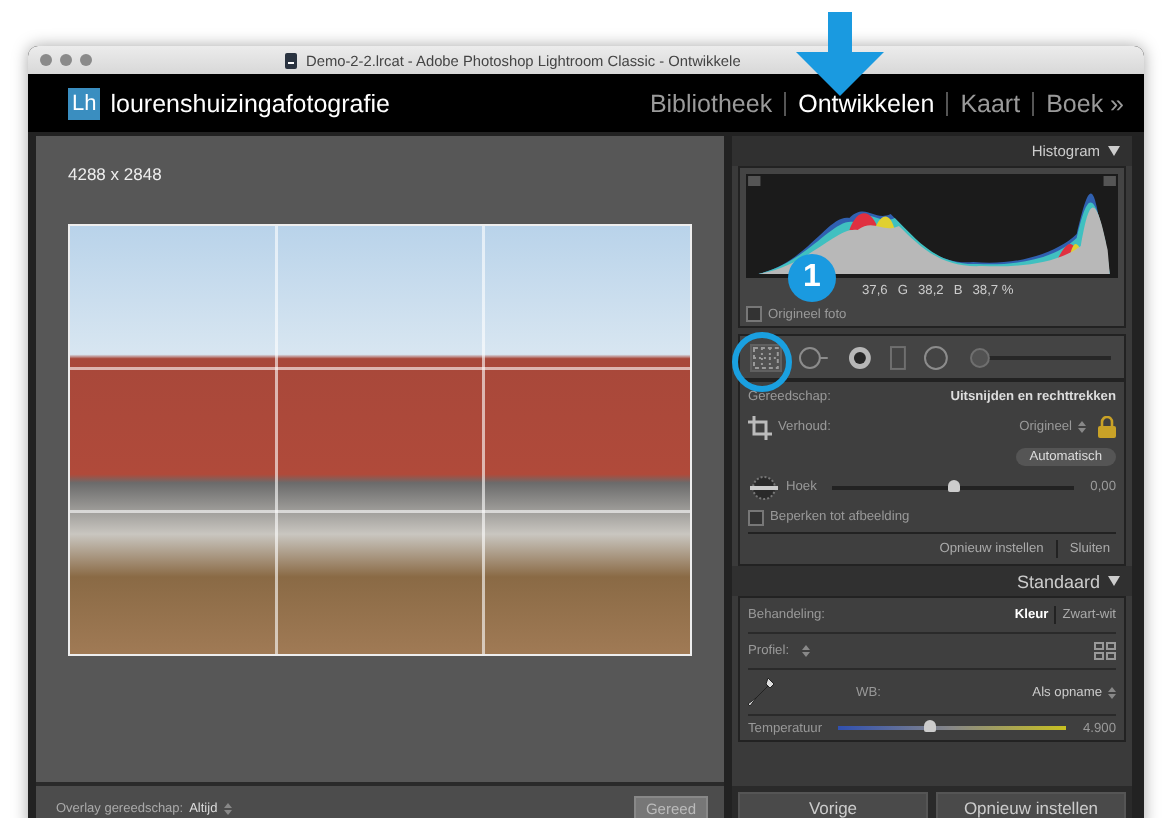 This screenshot has width=1168, height=818. Describe the element at coordinates (897, 357) in the screenshot. I see `rectangle-icon` at that location.